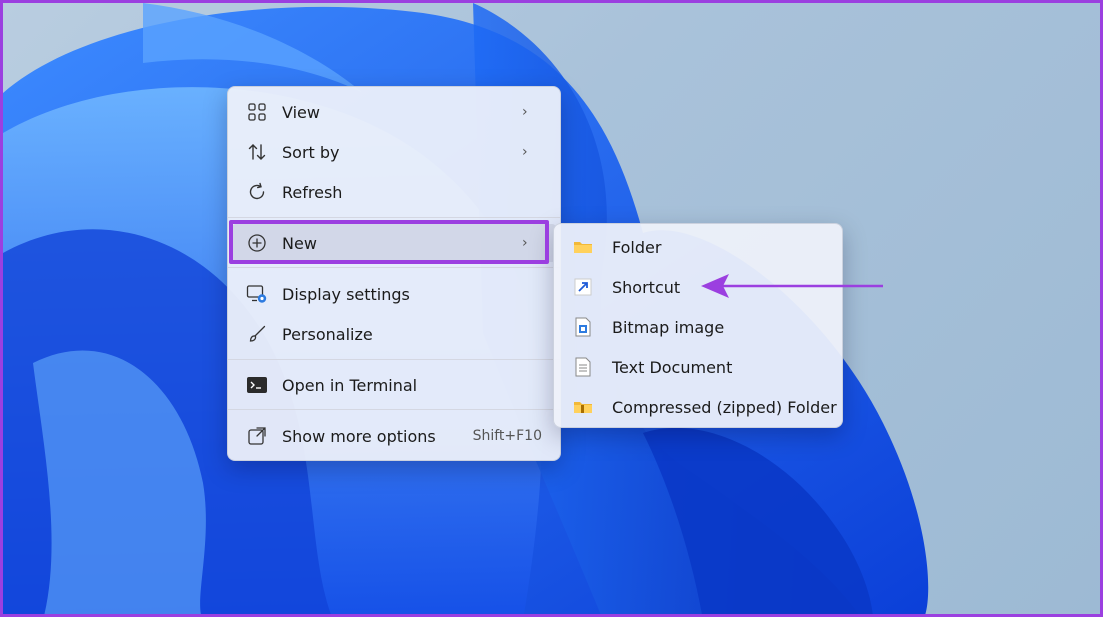  I want to click on menu-item-label: New, so click(299, 243).